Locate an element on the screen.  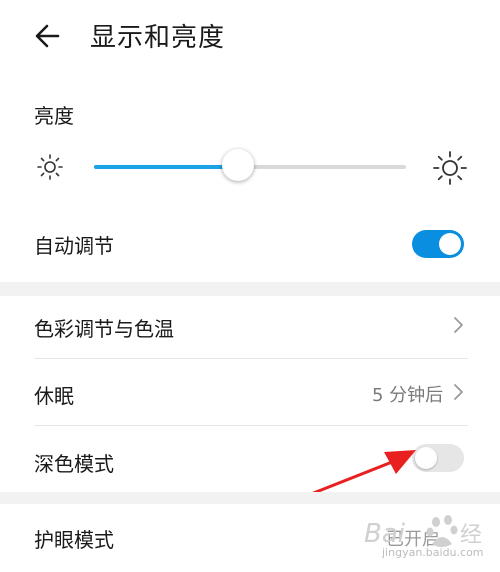
sun-small-icon is located at coordinates (50, 167).